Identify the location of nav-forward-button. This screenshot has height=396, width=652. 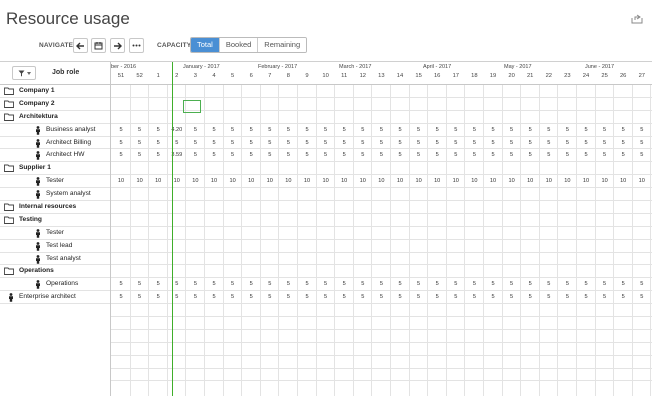
(117, 45).